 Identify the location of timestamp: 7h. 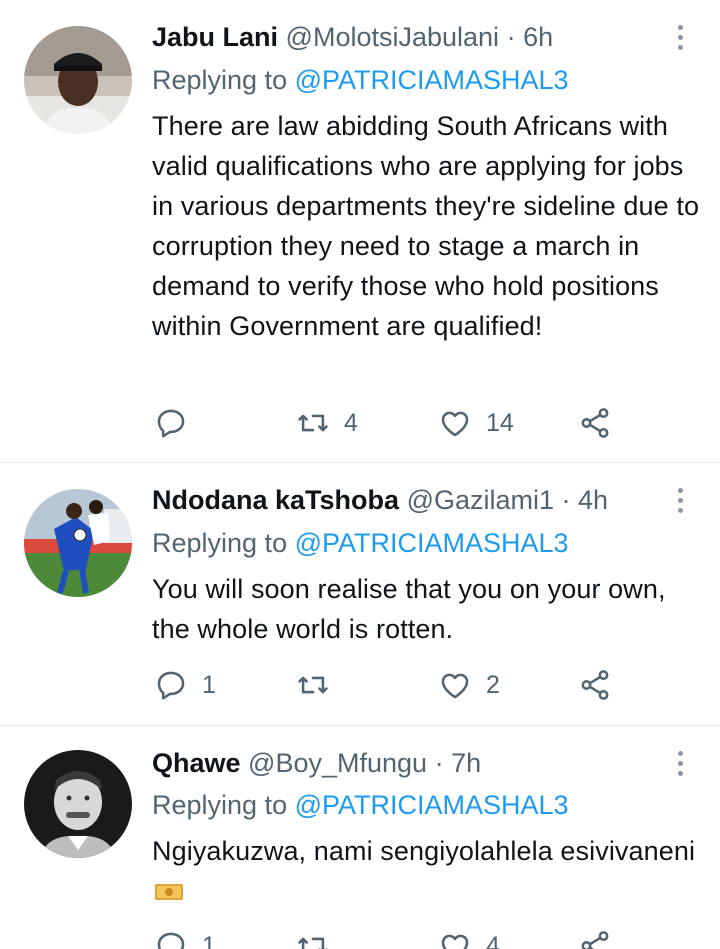
(466, 763).